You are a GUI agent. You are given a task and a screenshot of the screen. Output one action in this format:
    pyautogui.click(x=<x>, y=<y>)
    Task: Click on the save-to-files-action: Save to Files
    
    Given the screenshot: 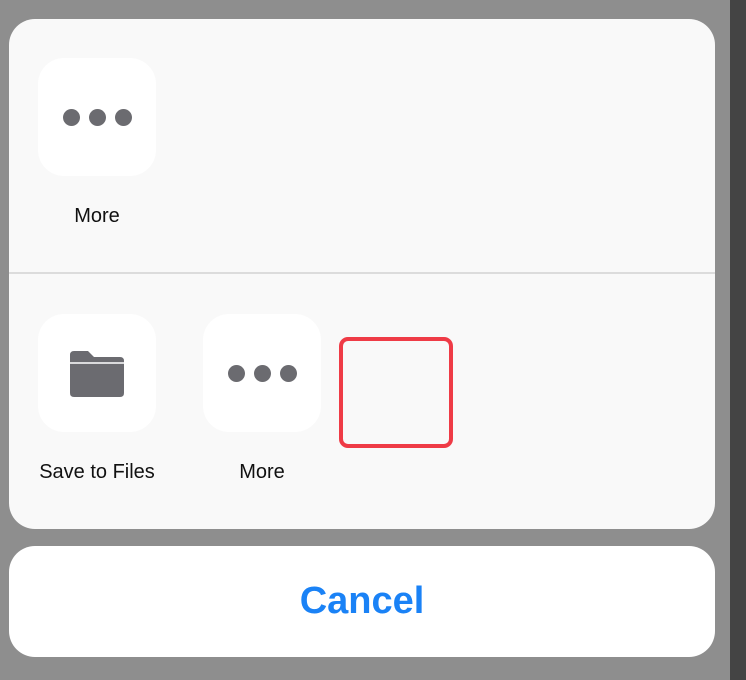 What is the action you would take?
    pyautogui.click(x=97, y=399)
    